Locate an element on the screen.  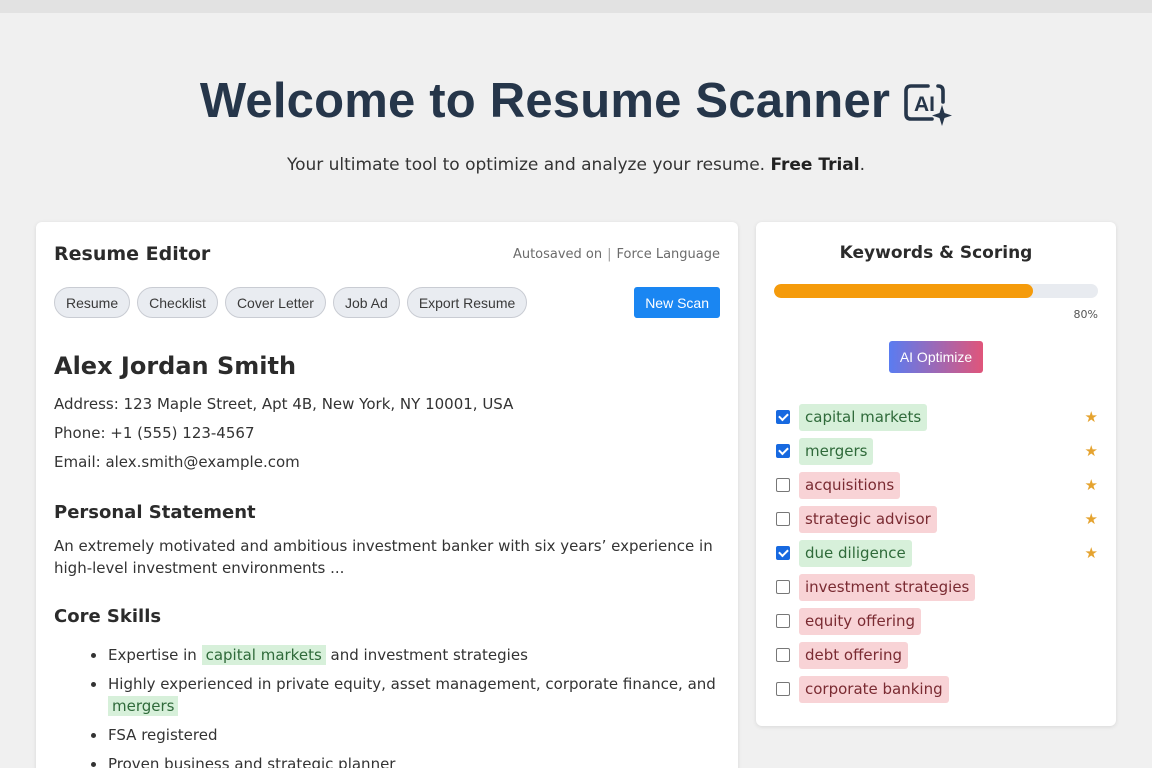
keyword-row: mergers ★ is located at coordinates (937, 451).